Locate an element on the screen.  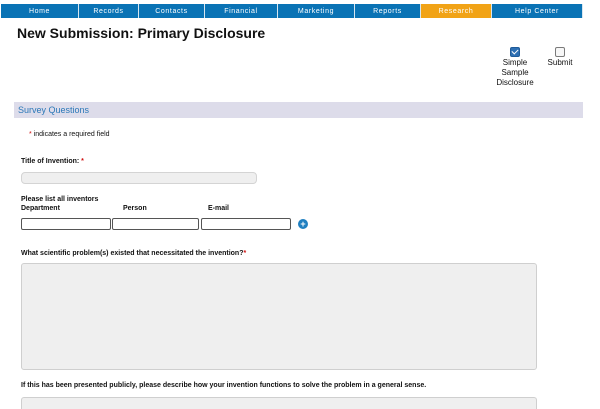
nav-reports: Reports is located at coordinates (388, 11).